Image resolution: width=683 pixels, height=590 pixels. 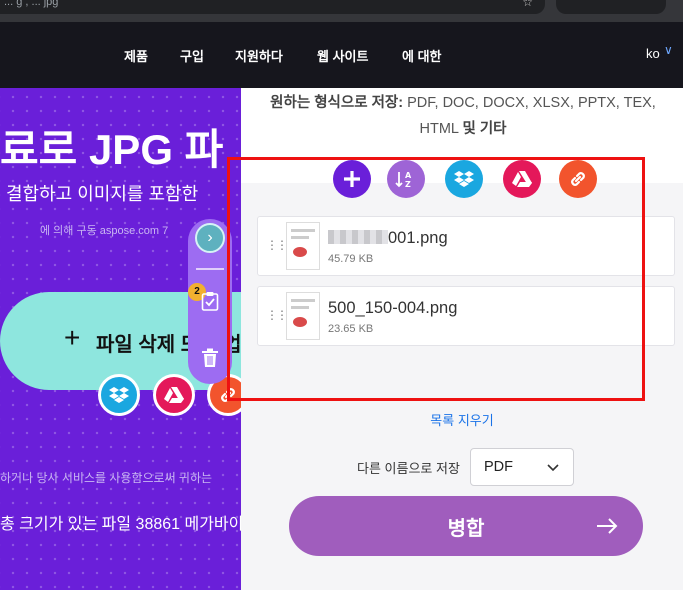 I want to click on clear-list-link: 목록 지우기, so click(x=462, y=419).